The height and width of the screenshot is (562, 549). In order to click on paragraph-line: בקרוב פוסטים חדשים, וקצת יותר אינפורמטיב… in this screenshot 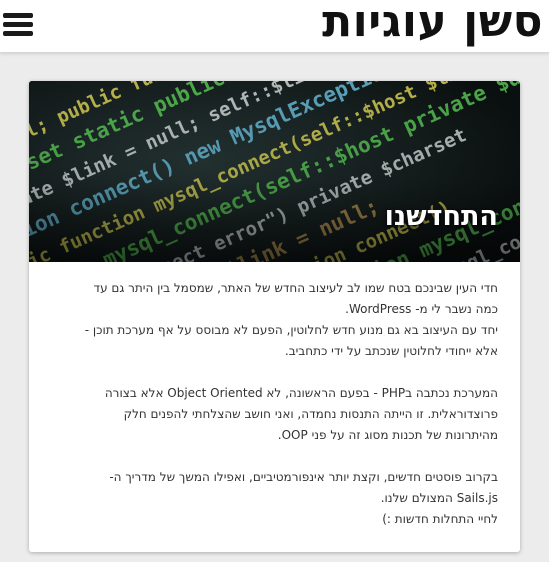, I will do `click(303, 487)`.